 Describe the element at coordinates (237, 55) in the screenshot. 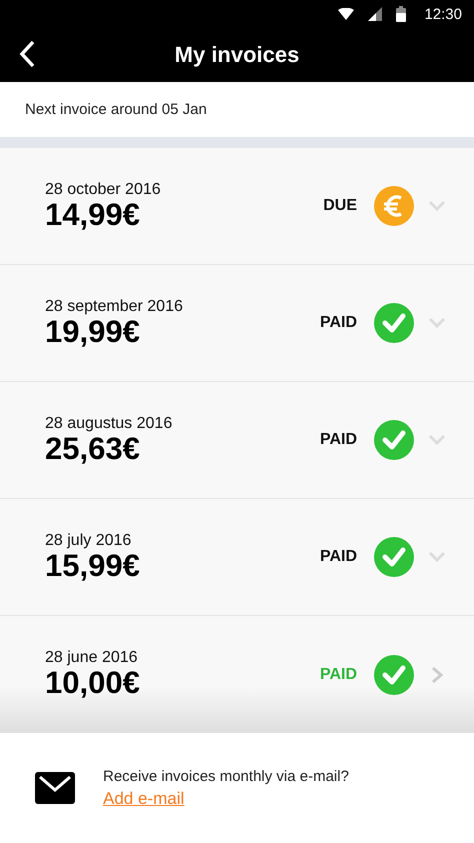

I see `page-title: My invoices` at that location.